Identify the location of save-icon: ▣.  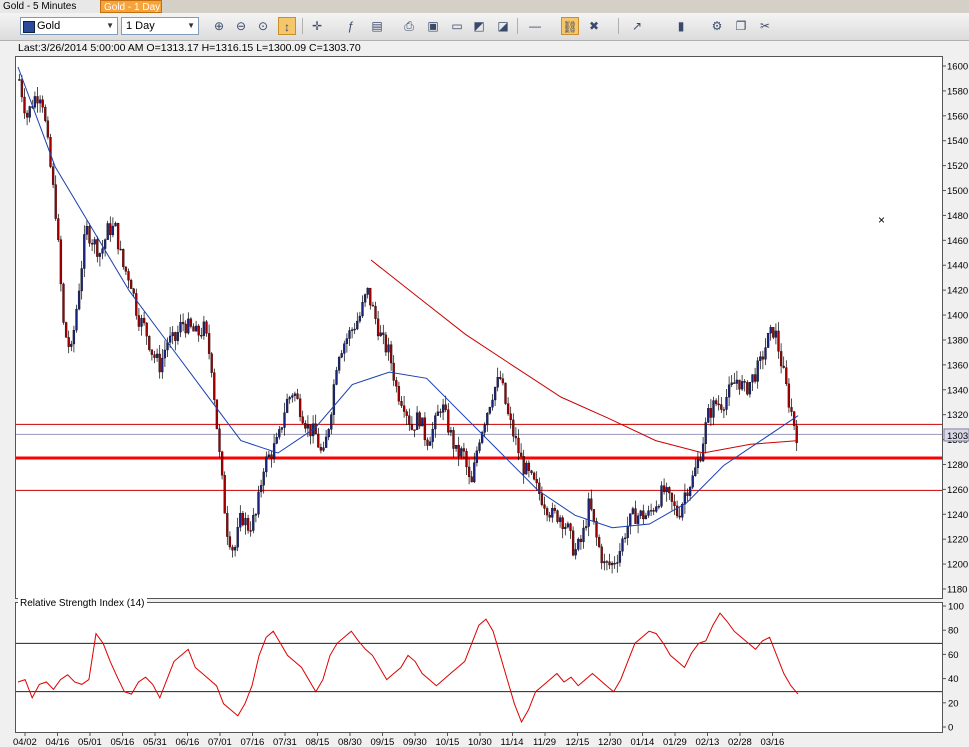
(433, 26).